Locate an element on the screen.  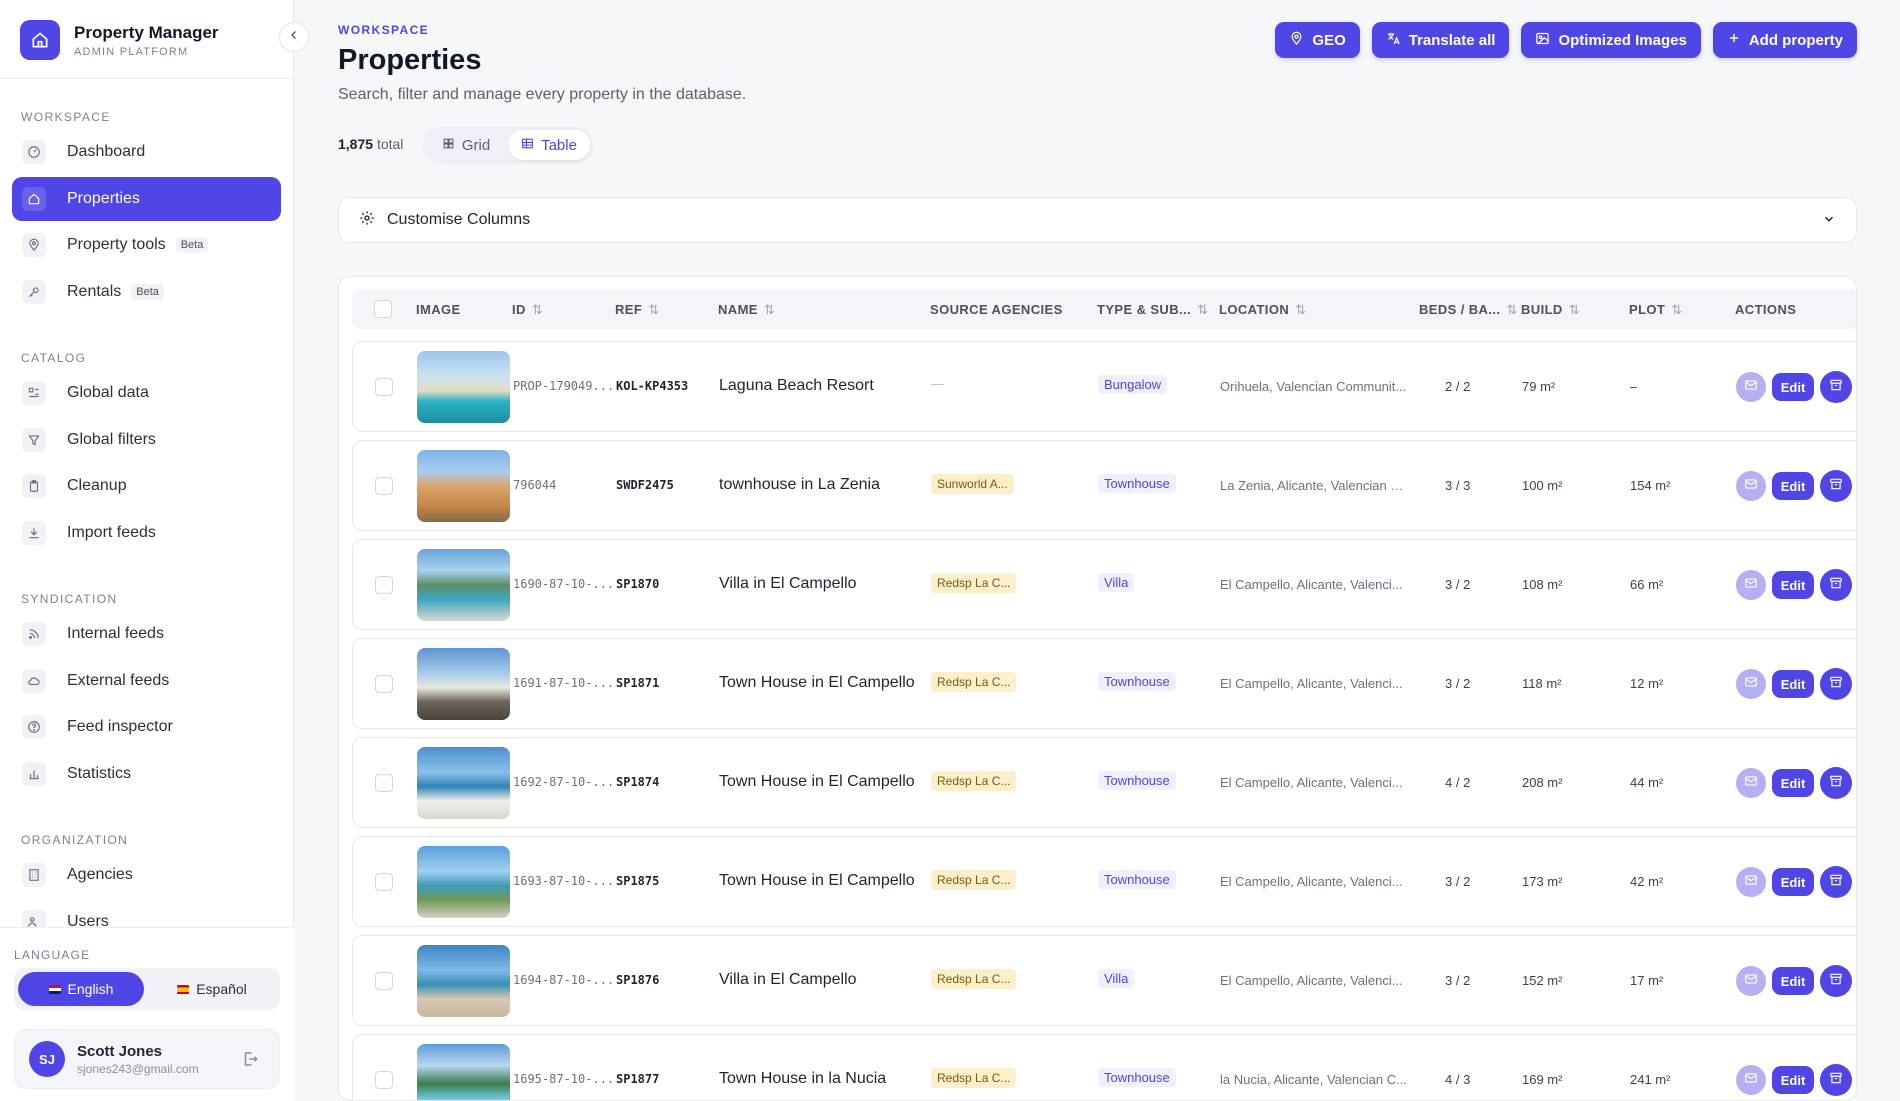
geo-button: GEO is located at coordinates (1317, 40).